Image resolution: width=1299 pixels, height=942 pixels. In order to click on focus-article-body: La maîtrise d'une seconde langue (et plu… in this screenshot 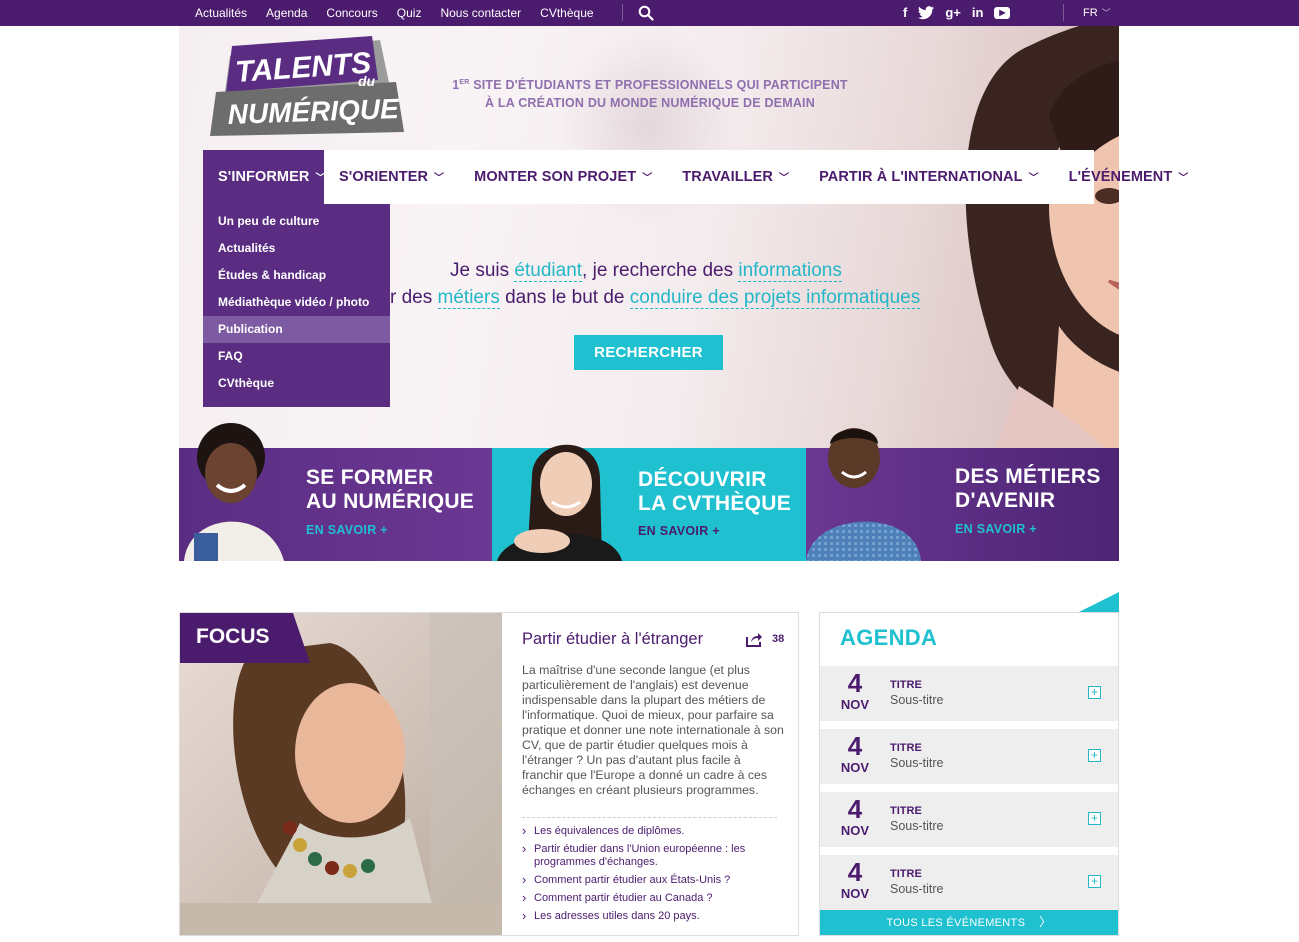, I will do `click(653, 730)`.